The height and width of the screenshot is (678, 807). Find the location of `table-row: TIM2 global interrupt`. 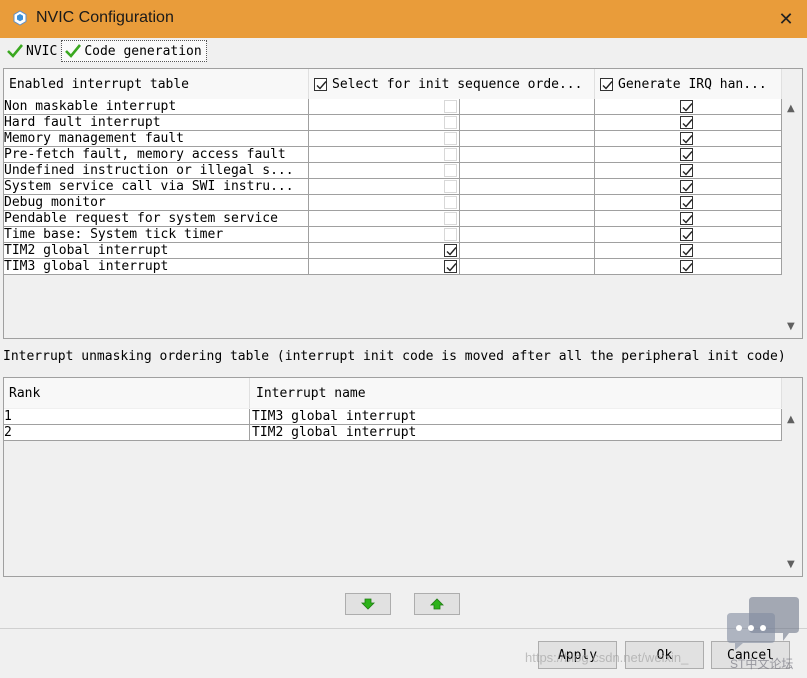

table-row: TIM2 global interrupt is located at coordinates (393, 251).